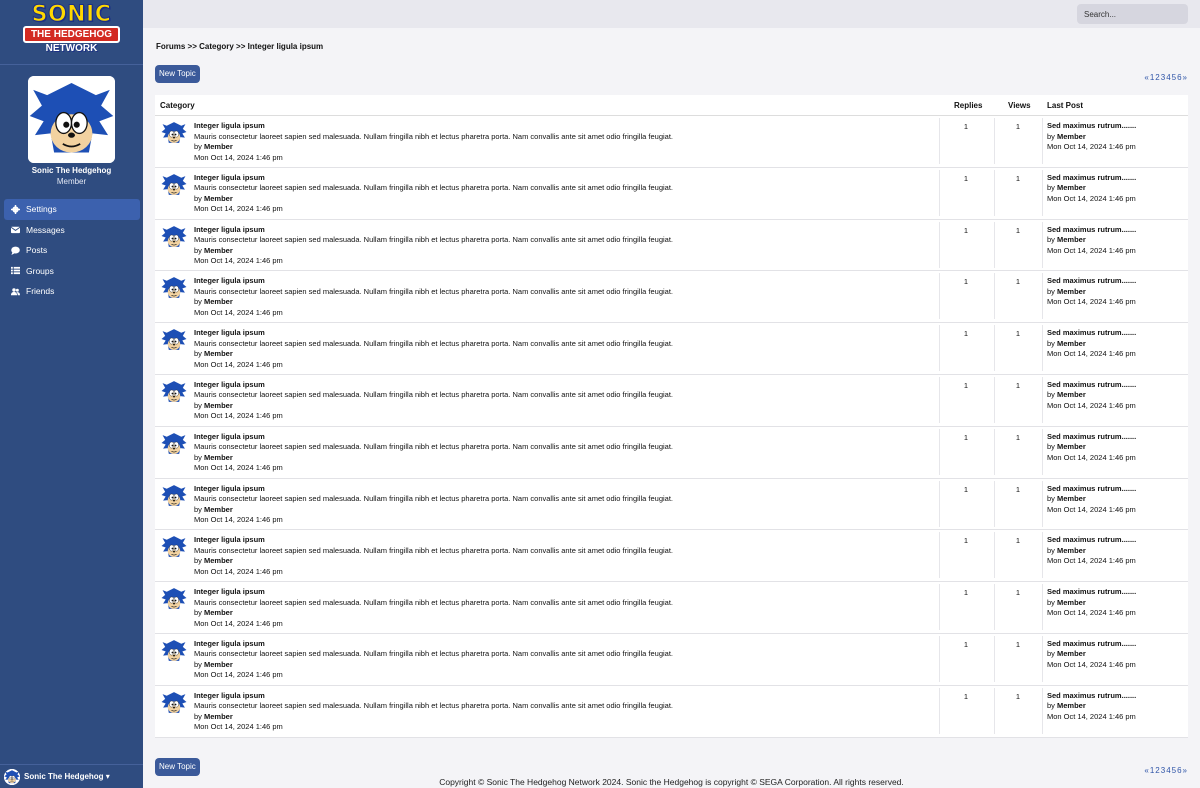 This screenshot has height=788, width=1200. I want to click on new-topic-button-bottom: New Topic, so click(177, 767).